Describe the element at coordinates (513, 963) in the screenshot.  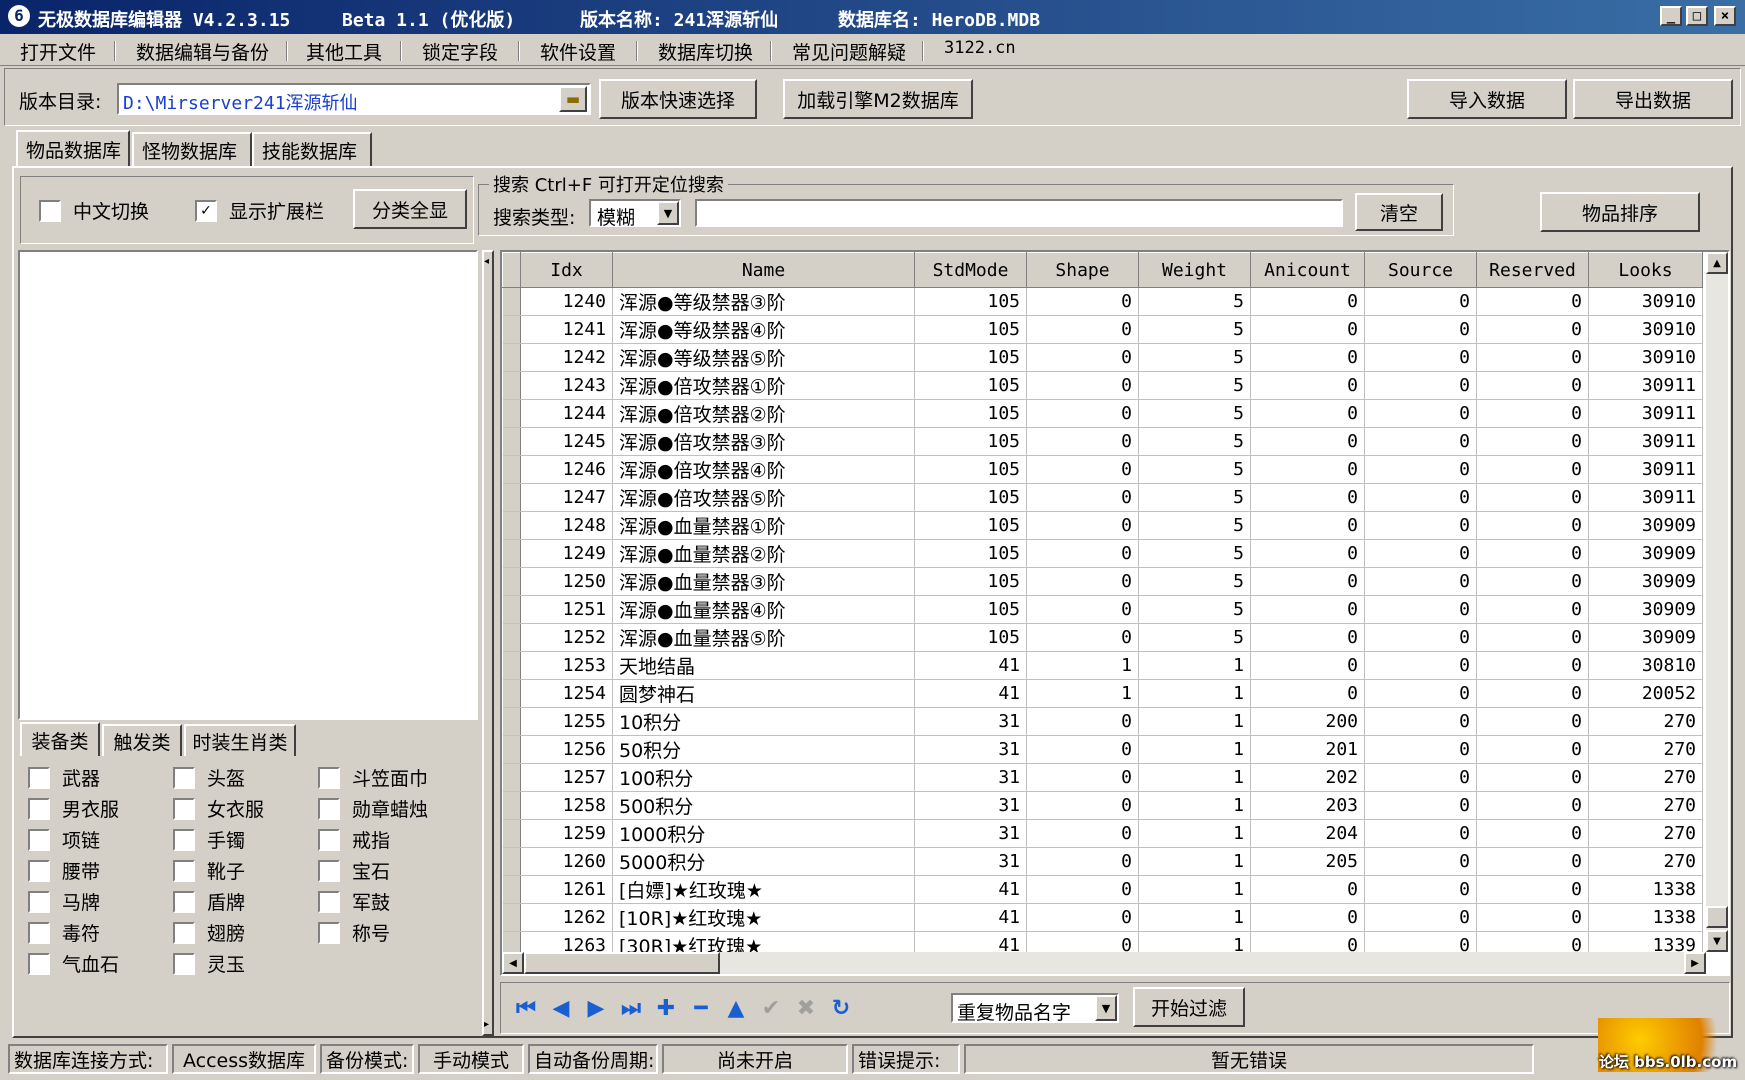
I see `scroll-left-icon: ◀` at that location.